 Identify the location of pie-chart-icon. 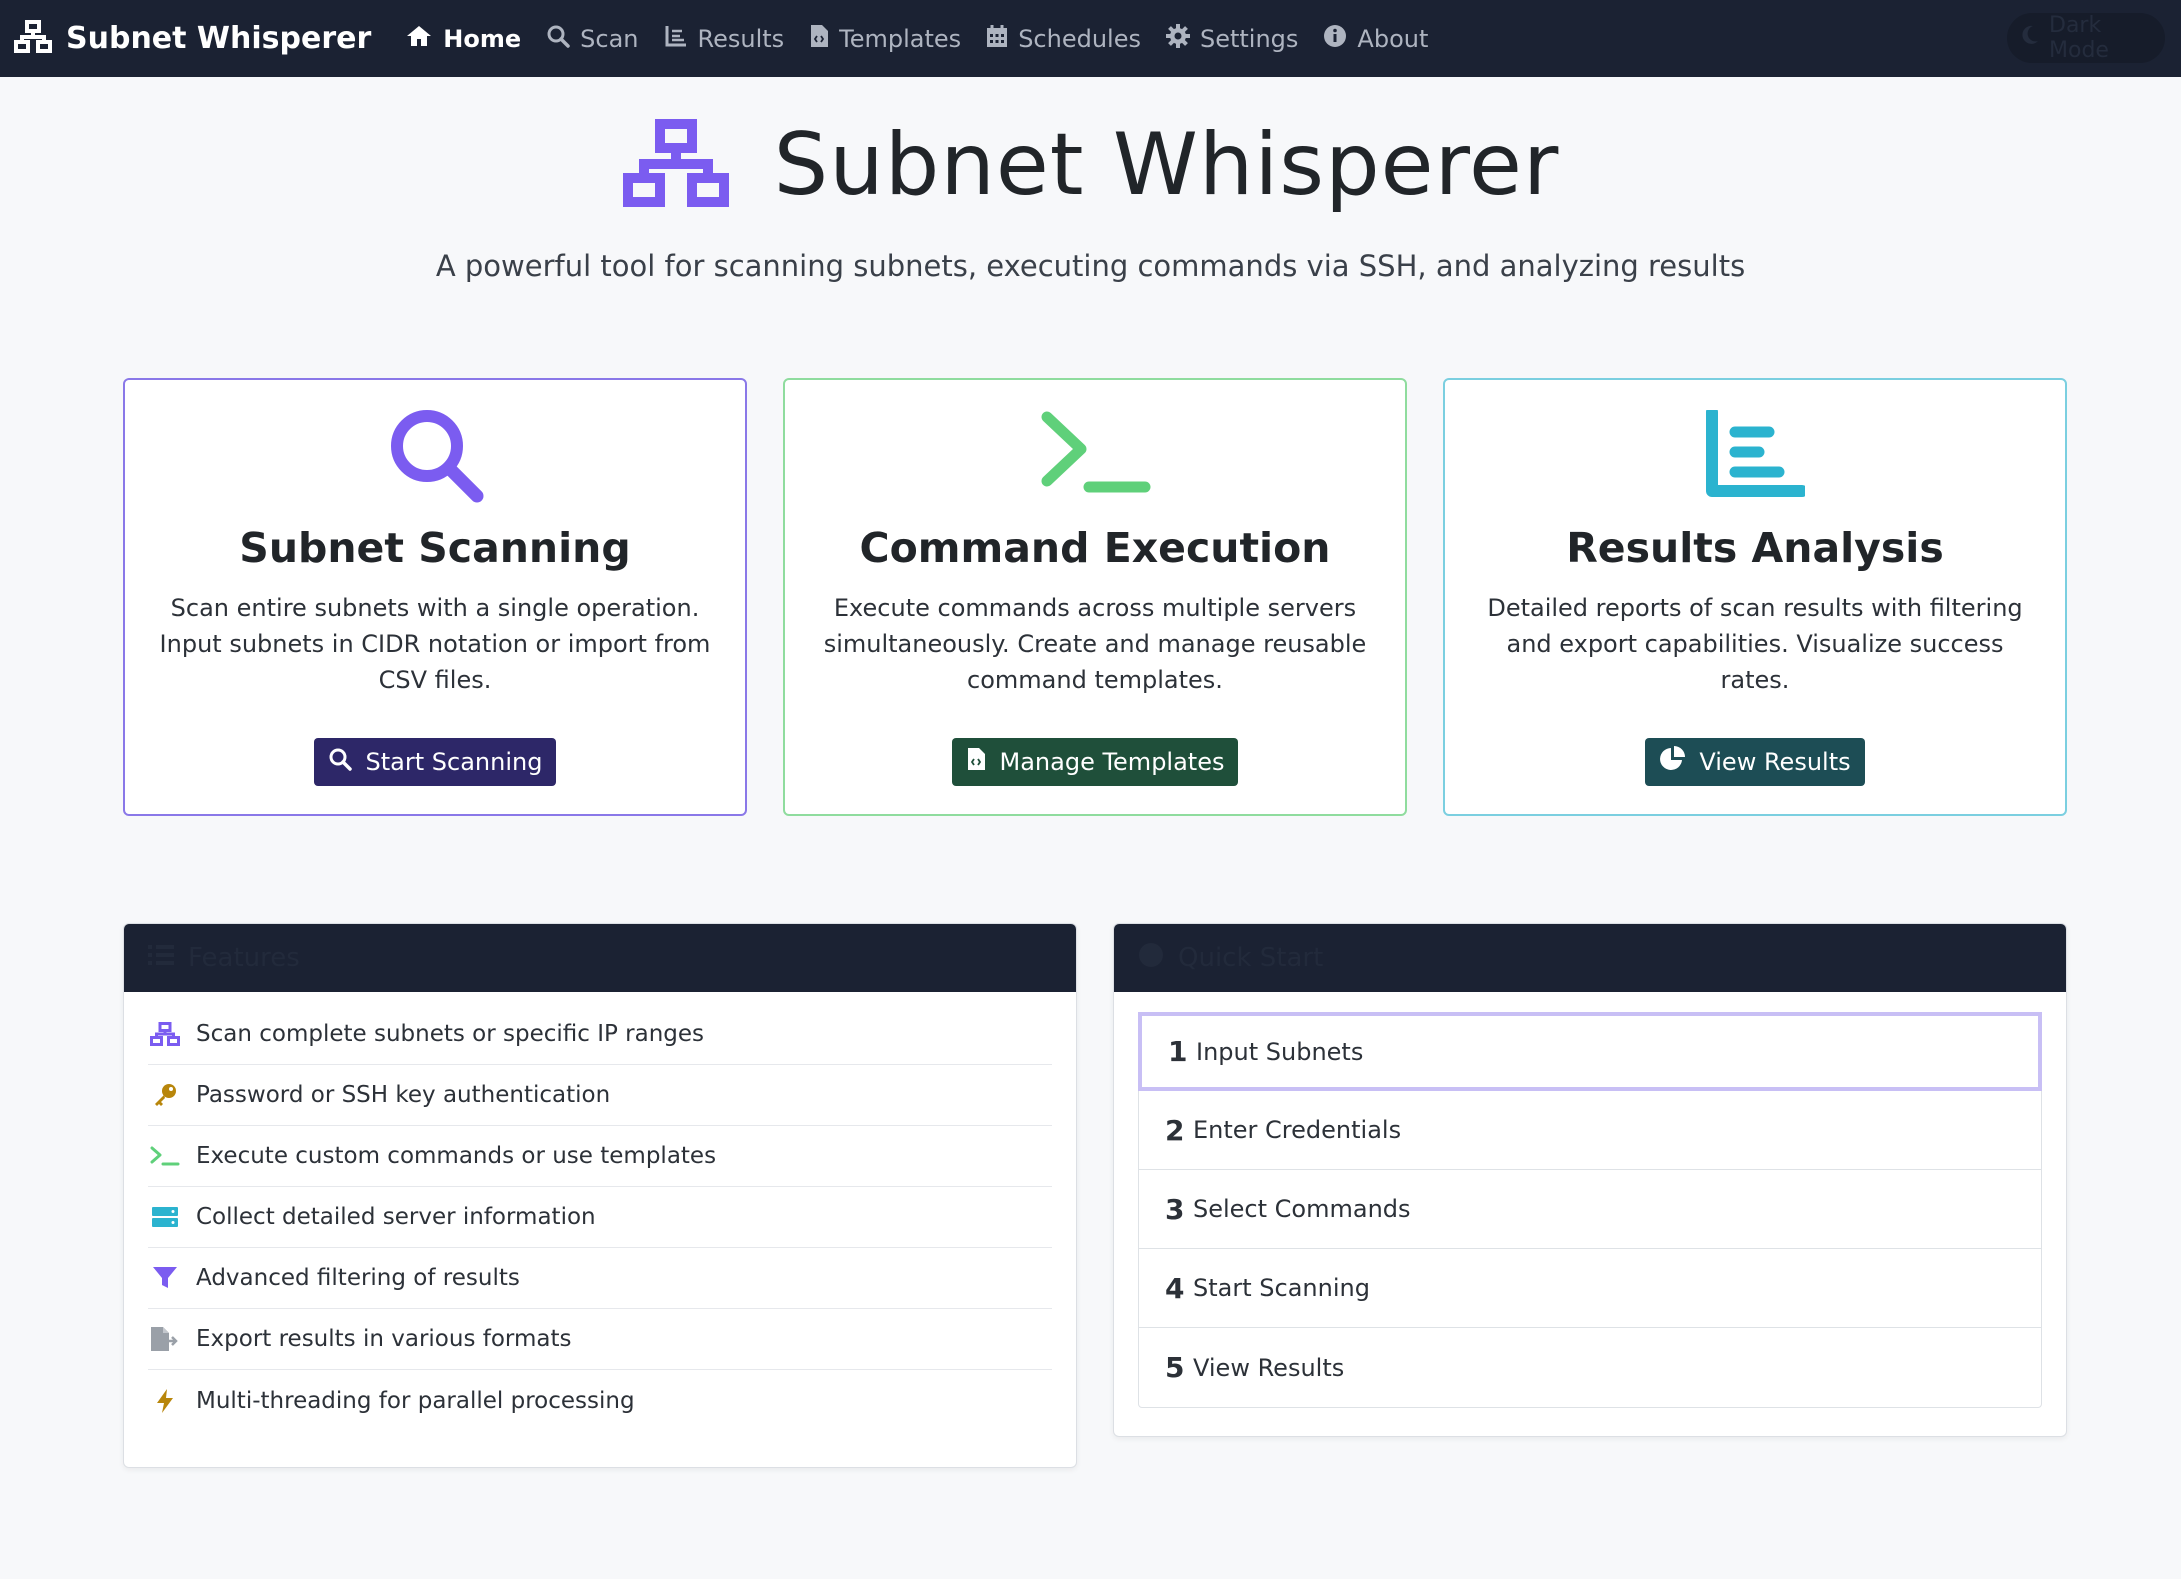
(1672, 762).